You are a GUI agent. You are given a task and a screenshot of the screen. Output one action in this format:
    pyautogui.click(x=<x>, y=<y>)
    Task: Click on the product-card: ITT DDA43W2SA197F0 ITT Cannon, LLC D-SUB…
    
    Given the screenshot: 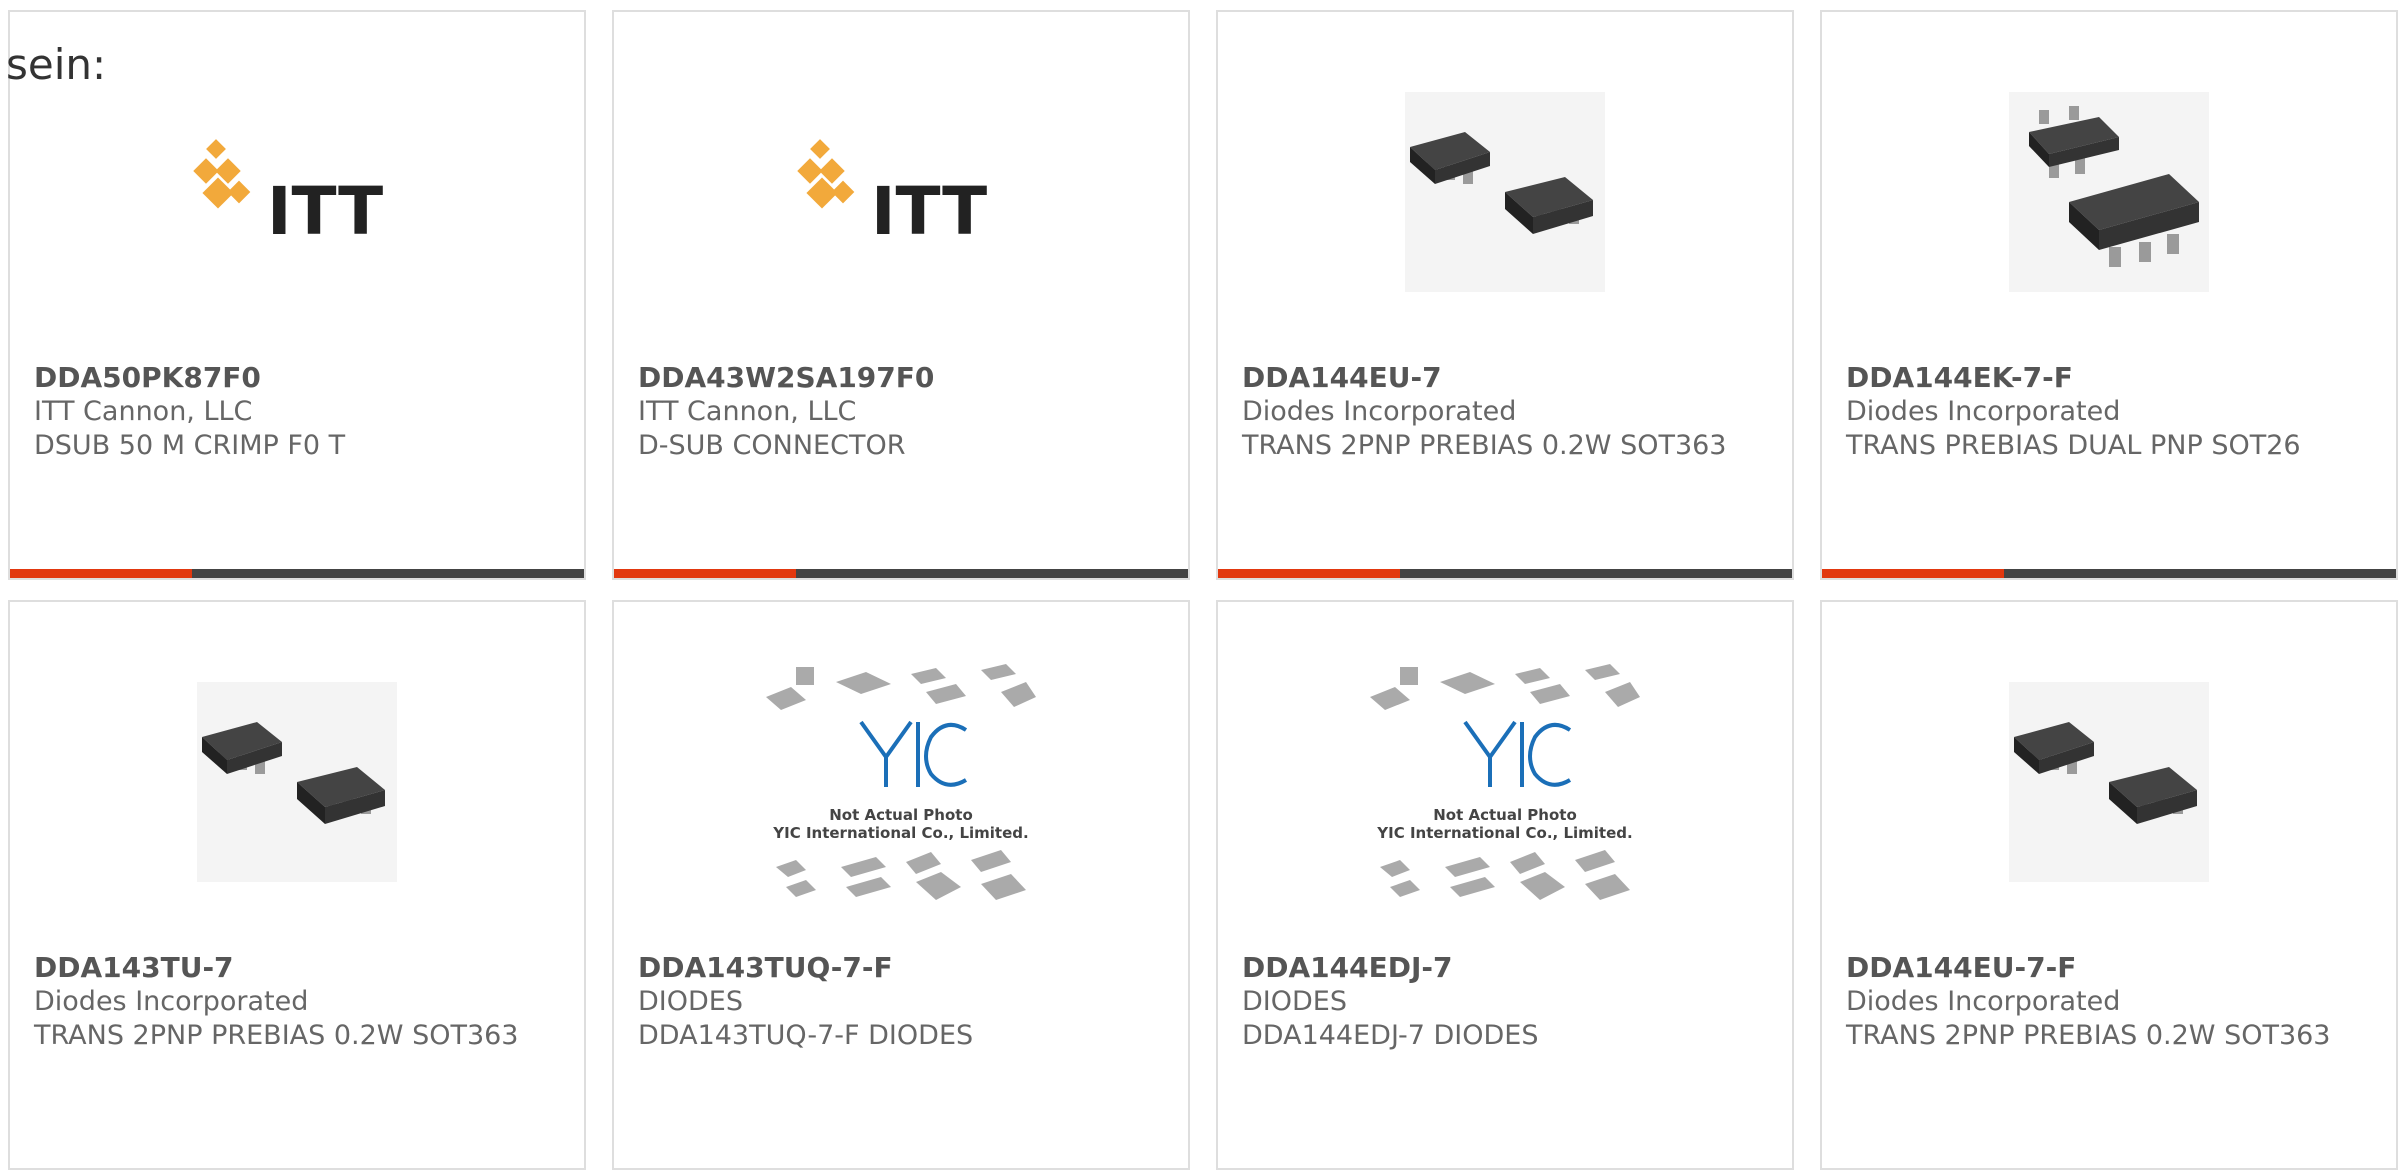 What is the action you would take?
    pyautogui.click(x=901, y=295)
    